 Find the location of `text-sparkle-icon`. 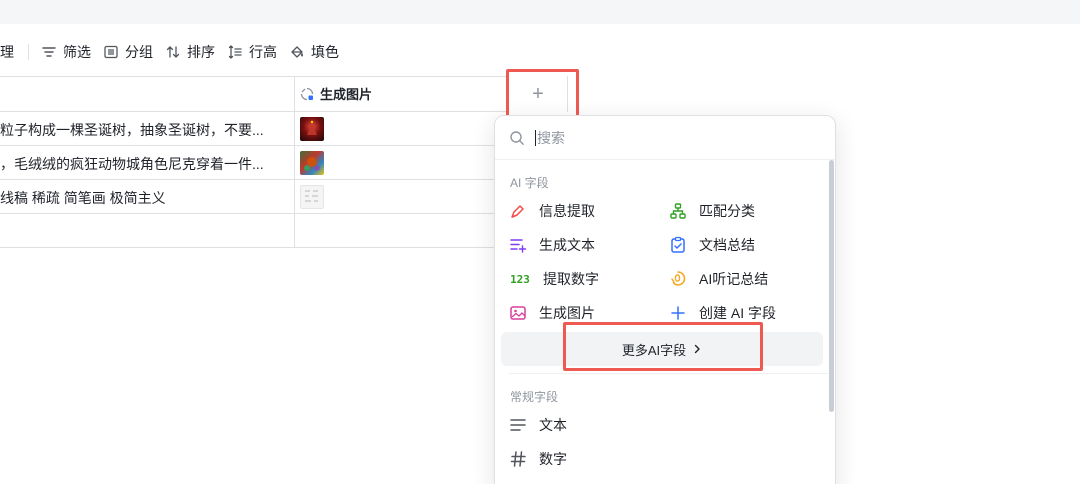

text-sparkle-icon is located at coordinates (518, 245).